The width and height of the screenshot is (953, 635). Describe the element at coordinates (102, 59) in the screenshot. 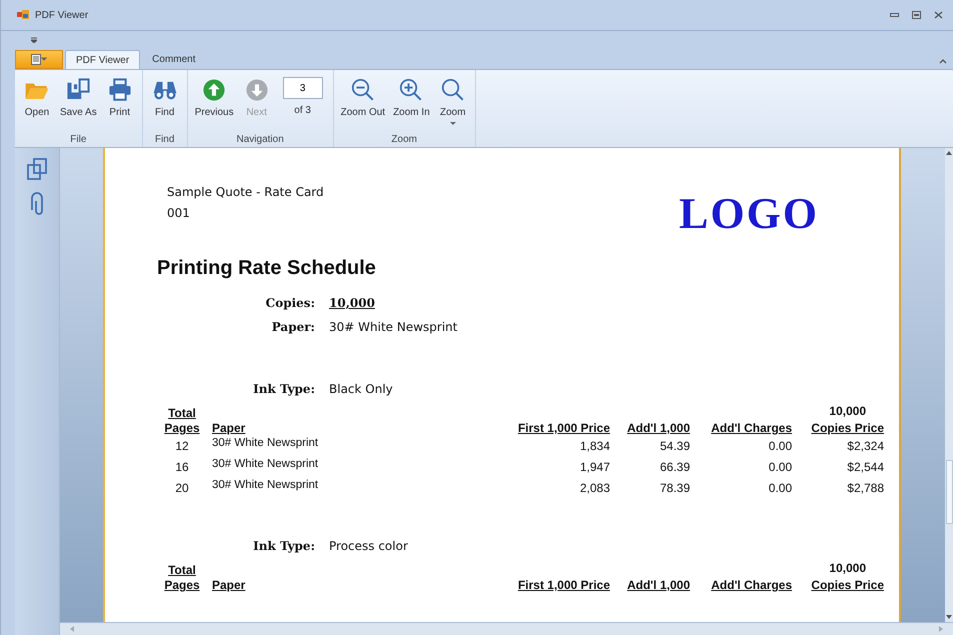

I see `ribbon-tab: PDF Viewer` at that location.